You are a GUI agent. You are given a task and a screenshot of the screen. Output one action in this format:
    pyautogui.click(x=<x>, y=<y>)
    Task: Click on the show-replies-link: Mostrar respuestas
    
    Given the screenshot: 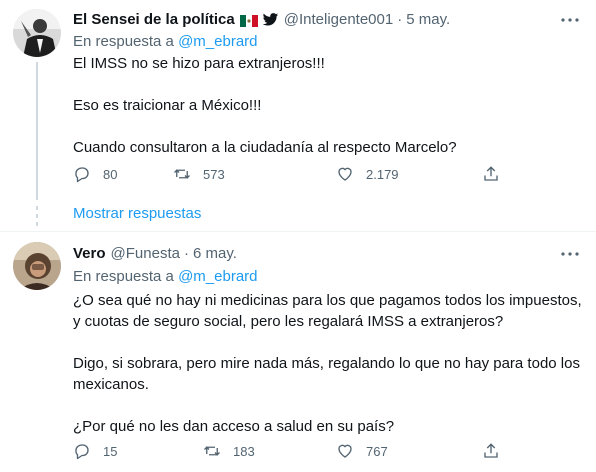 What is the action you would take?
    pyautogui.click(x=137, y=213)
    